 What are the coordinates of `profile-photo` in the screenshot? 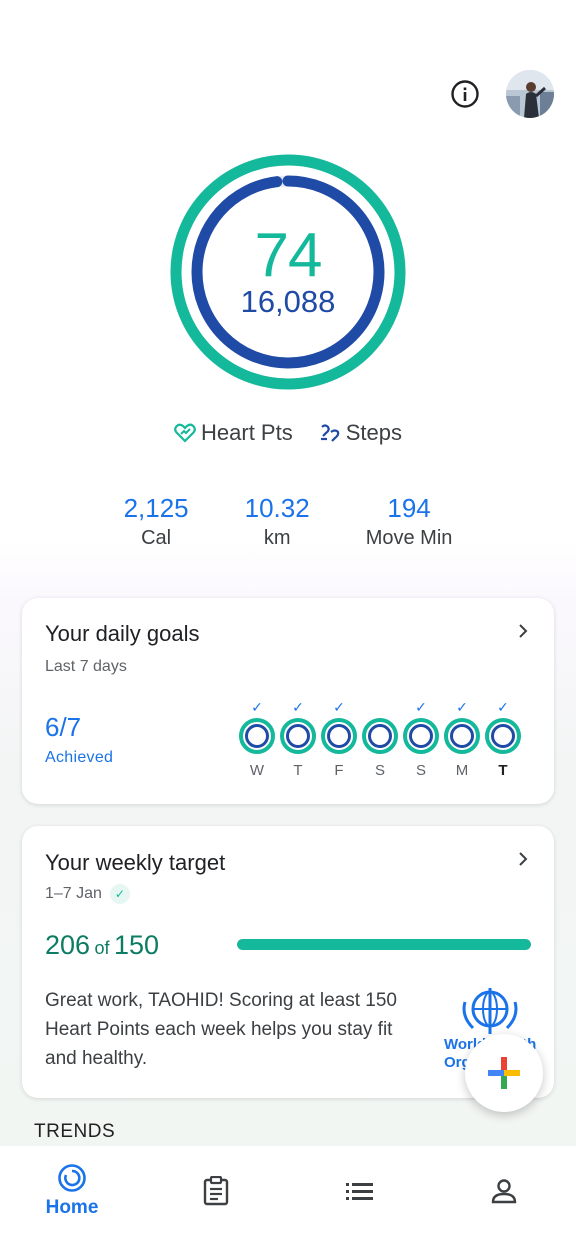 It's located at (530, 94).